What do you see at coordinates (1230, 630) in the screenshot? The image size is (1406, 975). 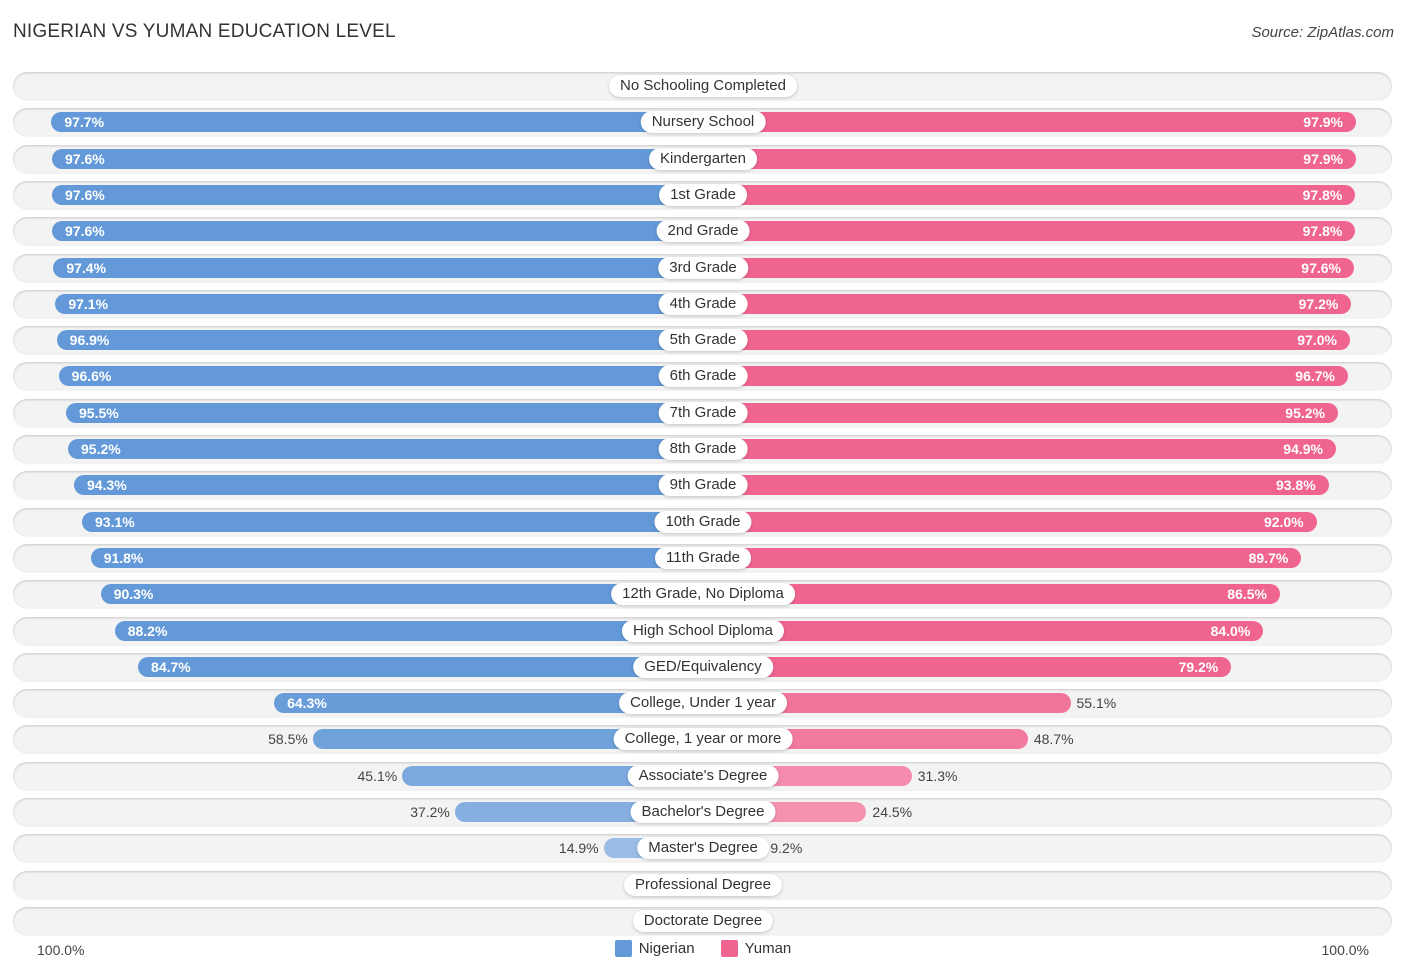 I see `value-label-yuman: 84.0%` at bounding box center [1230, 630].